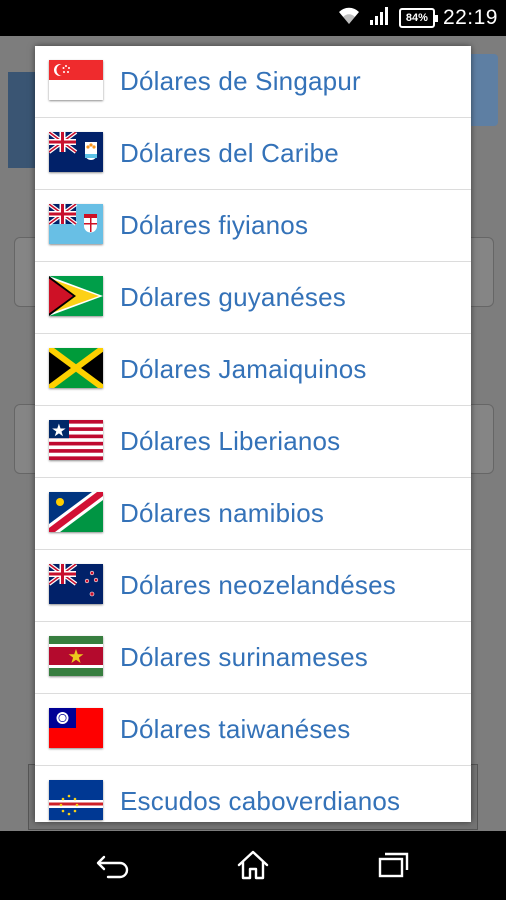 Image resolution: width=506 pixels, height=900 pixels. What do you see at coordinates (229, 153) in the screenshot?
I see `currency-label: Dólares del Caribe` at bounding box center [229, 153].